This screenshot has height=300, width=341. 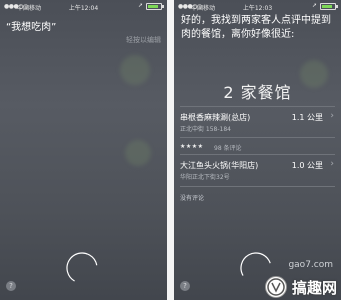 I want to click on siri-response: 好的，我找到两家客人点评中提到肉的餐馆，离你好像很近:, so click(x=256, y=27).